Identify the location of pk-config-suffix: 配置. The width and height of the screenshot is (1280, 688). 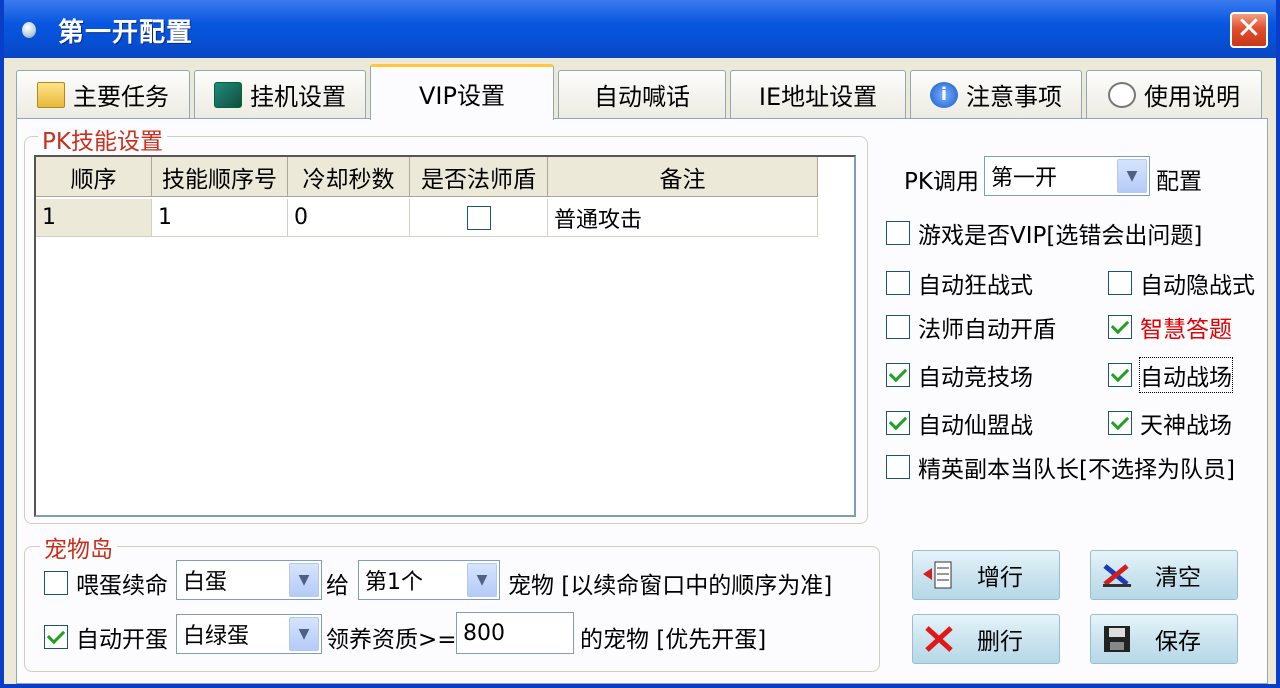
(1179, 182).